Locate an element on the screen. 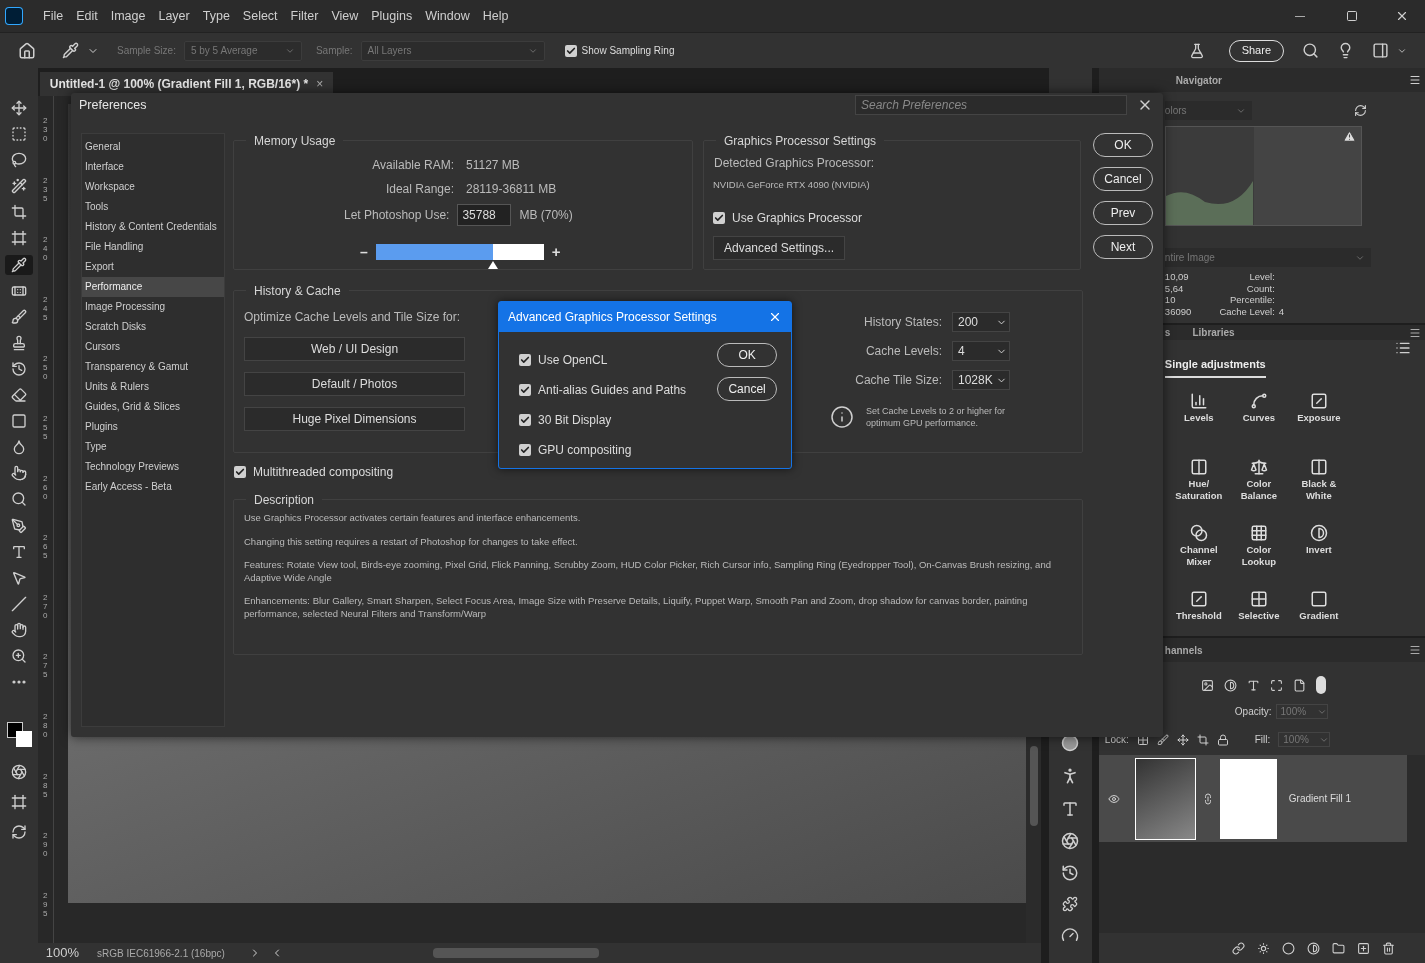  puzzle-icon is located at coordinates (1070, 904).